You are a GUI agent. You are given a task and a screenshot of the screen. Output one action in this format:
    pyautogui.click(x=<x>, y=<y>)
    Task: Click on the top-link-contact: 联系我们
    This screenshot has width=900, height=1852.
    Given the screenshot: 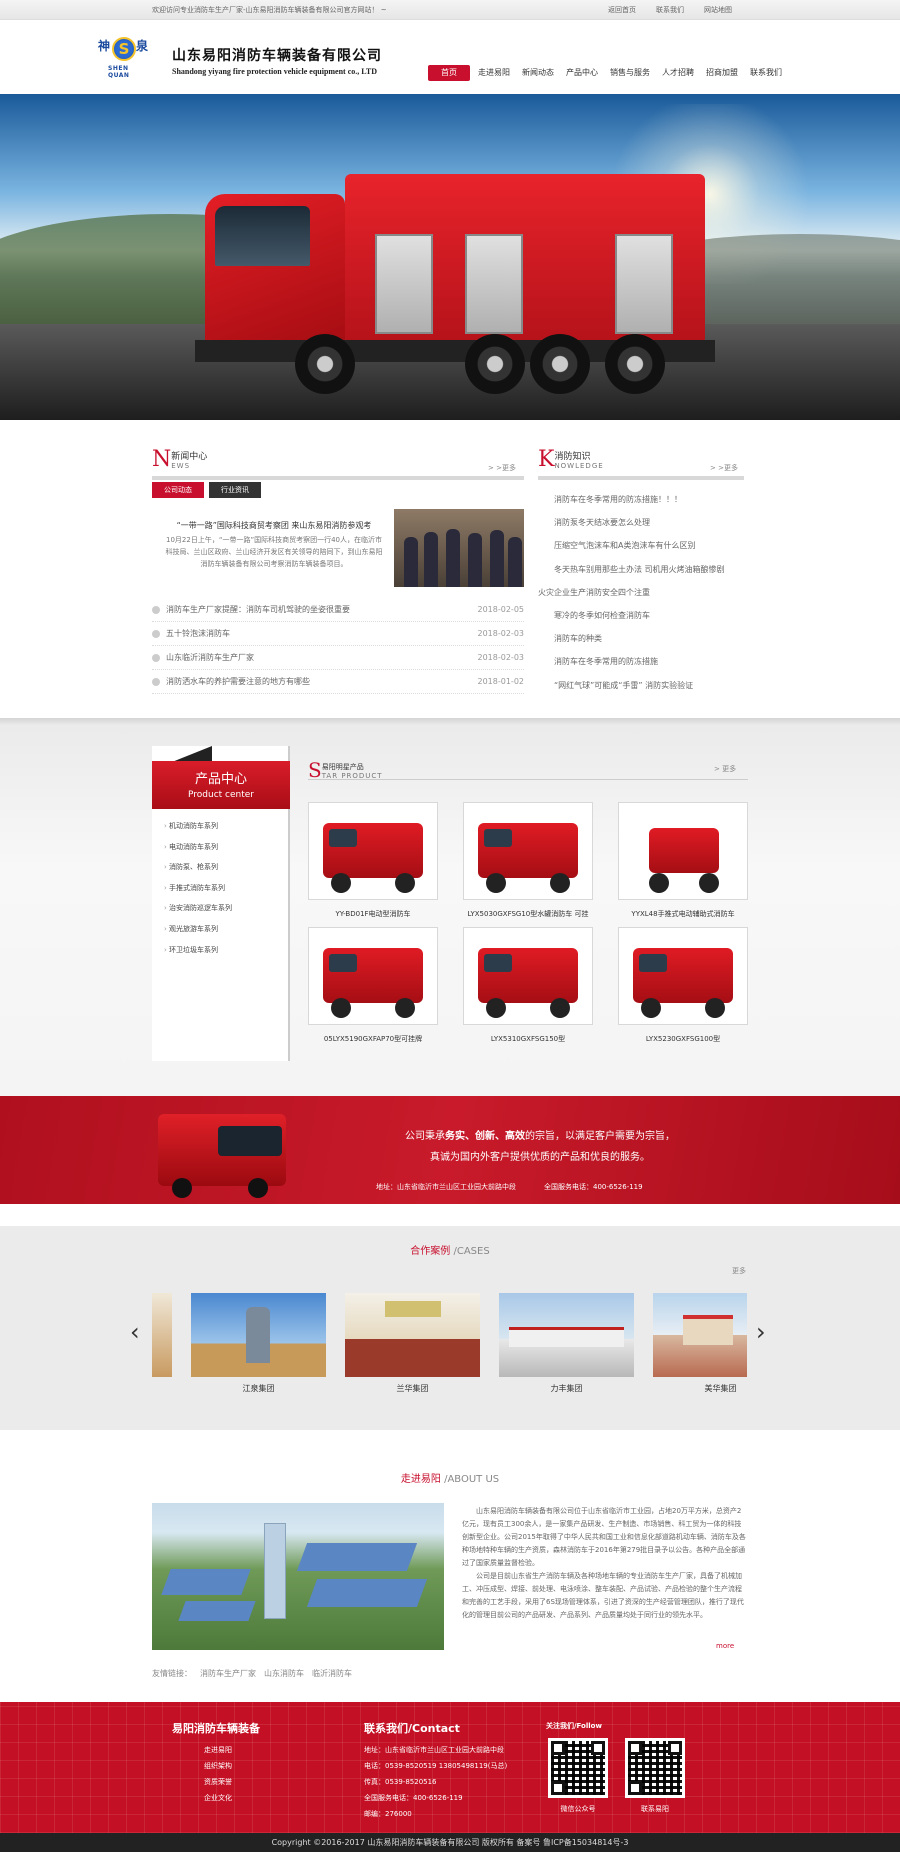 What is the action you would take?
    pyautogui.click(x=670, y=10)
    